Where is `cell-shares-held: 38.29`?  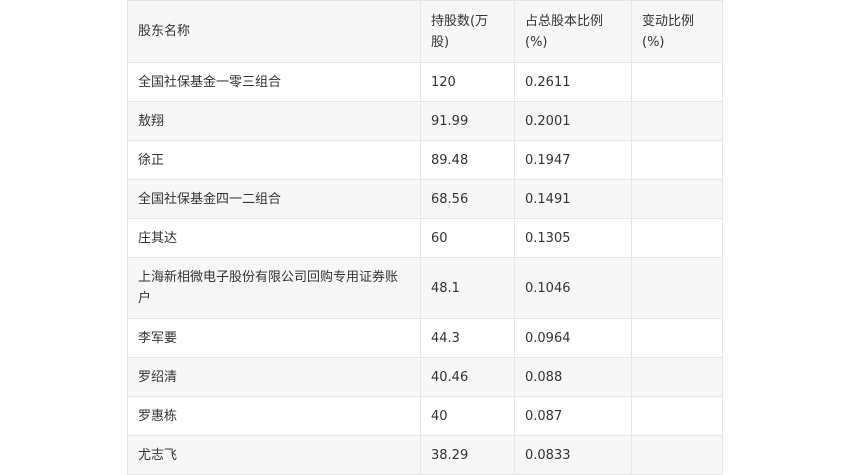
cell-shares-held: 38.29 is located at coordinates (467, 455).